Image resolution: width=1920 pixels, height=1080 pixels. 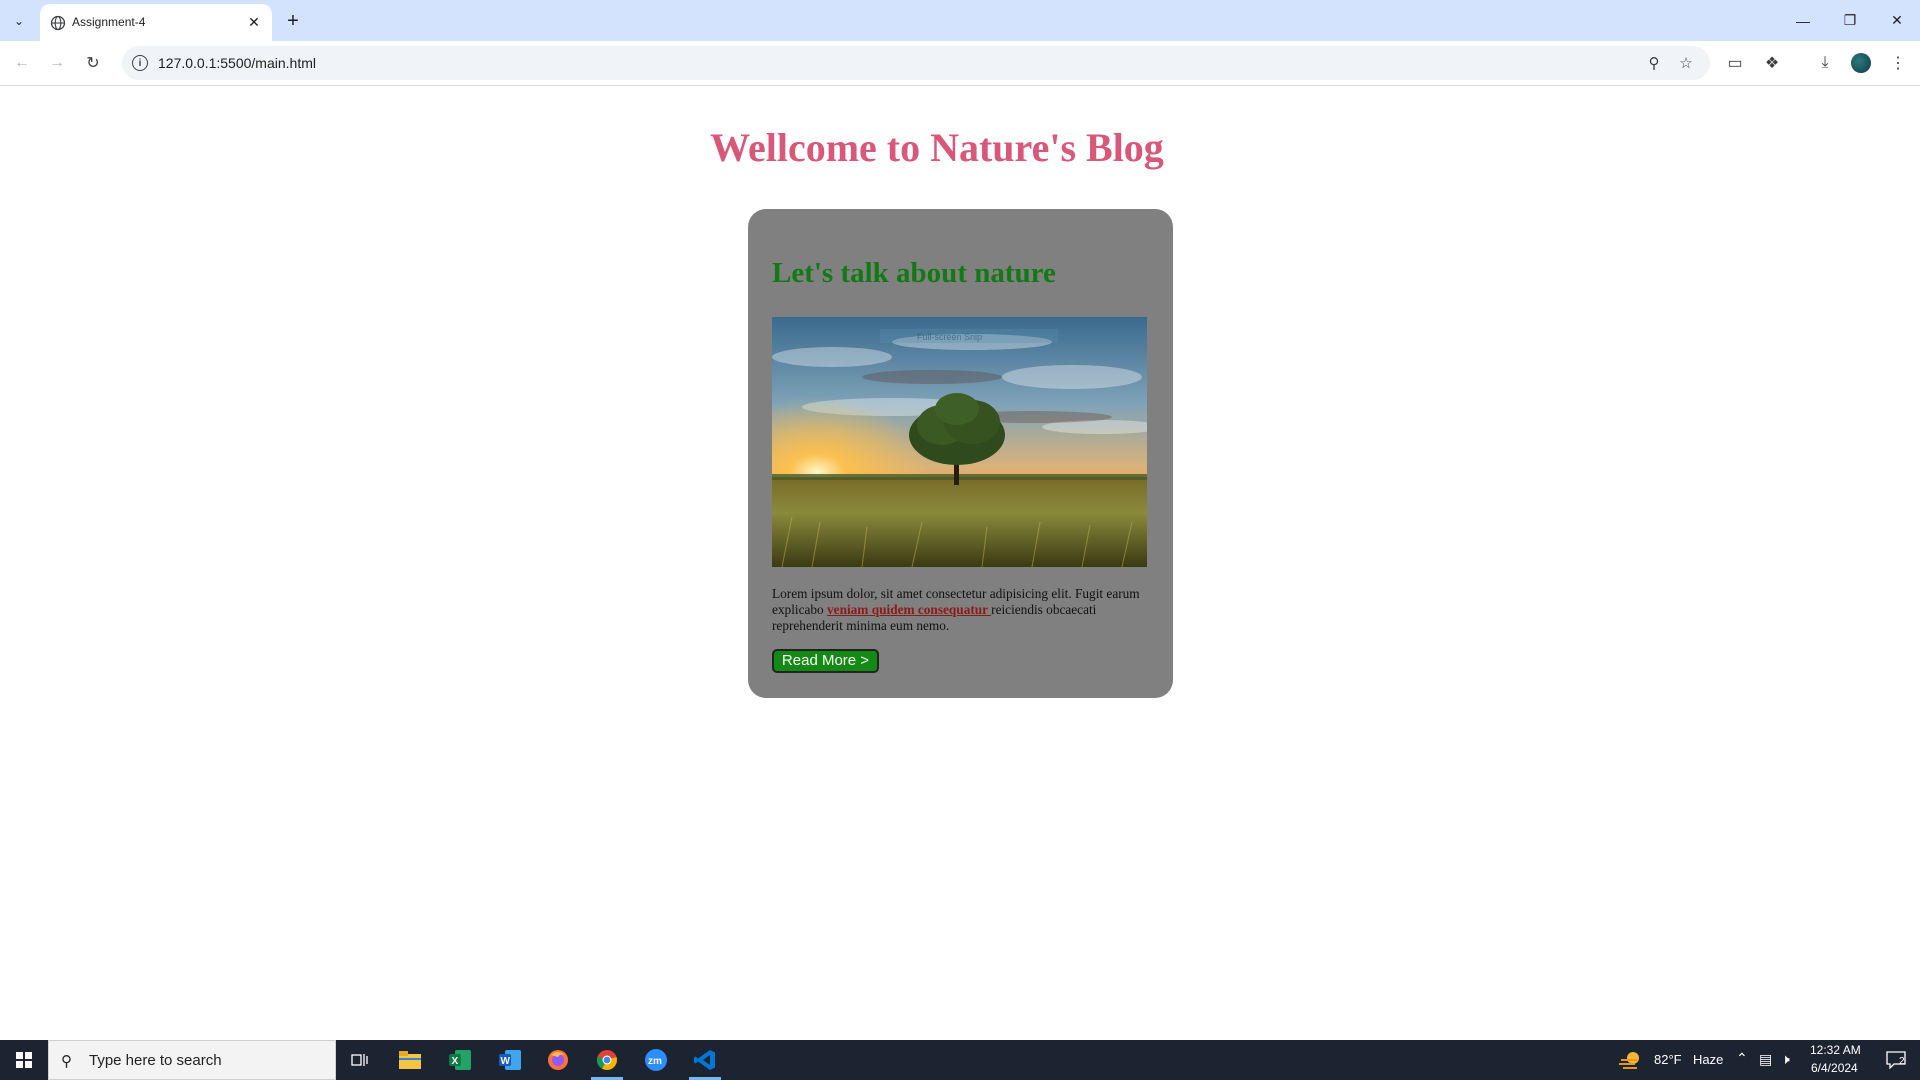 What do you see at coordinates (155, 1060) in the screenshot?
I see `search-placeholder: Type here to search` at bounding box center [155, 1060].